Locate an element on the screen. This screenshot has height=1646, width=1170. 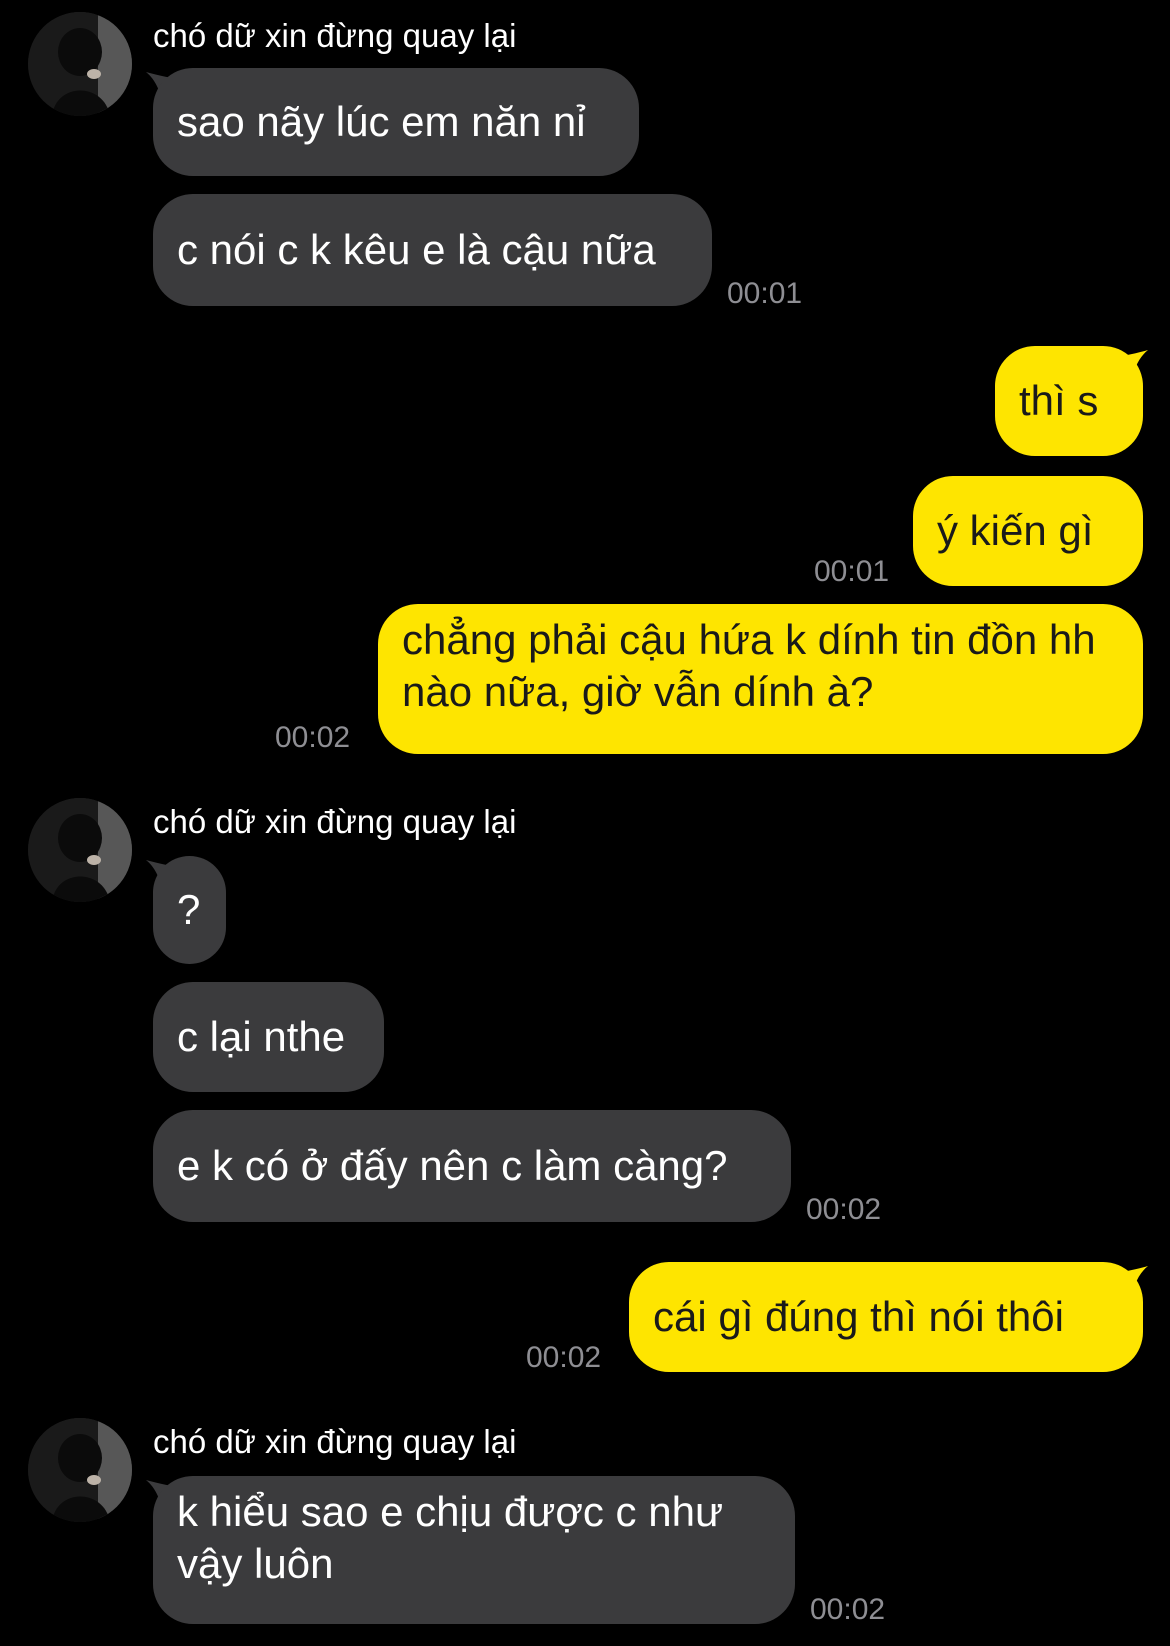
message-bubble-outgoing: thì s is located at coordinates (1069, 401).